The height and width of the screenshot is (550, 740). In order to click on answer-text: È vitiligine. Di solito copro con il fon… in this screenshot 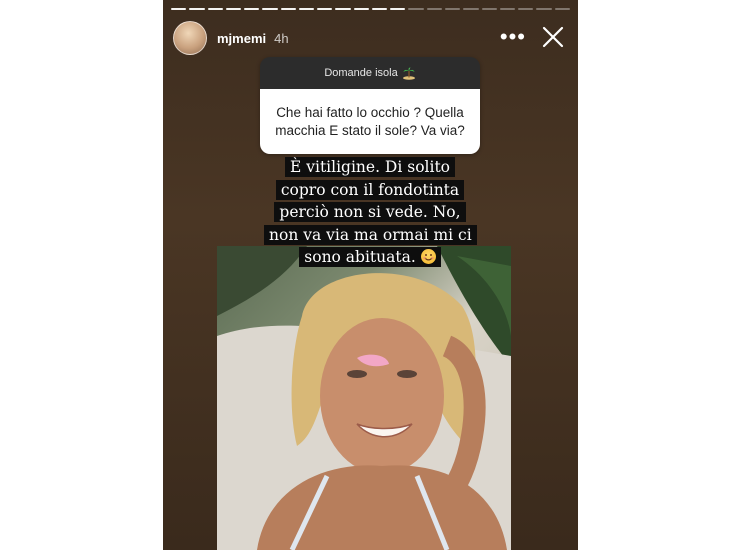, I will do `click(370, 212)`.